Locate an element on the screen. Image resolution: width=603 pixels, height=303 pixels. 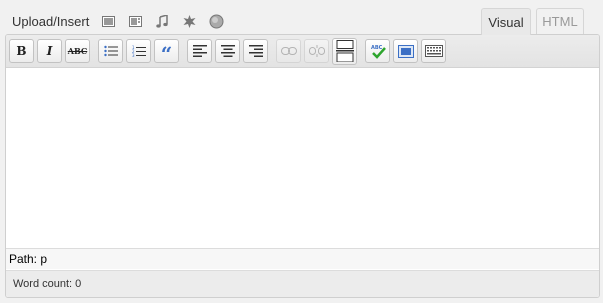
formatting-toolbar: B I ABC 123 “ ABC is located at coordinates (302, 51).